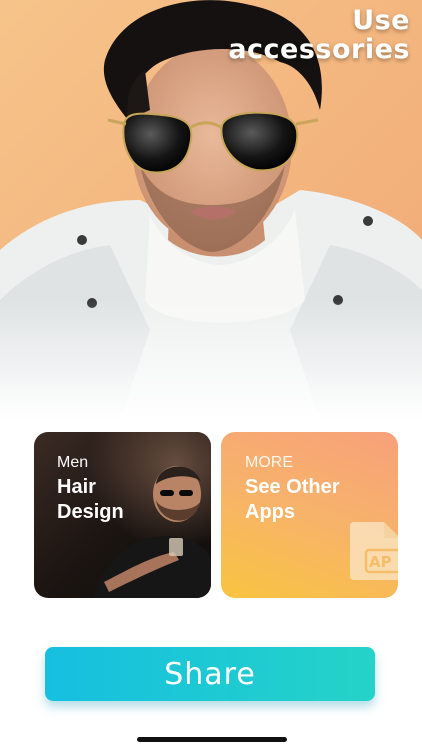 This screenshot has height=750, width=422. Describe the element at coordinates (381, 20) in the screenshot. I see `hero-title-line1: Use` at that location.